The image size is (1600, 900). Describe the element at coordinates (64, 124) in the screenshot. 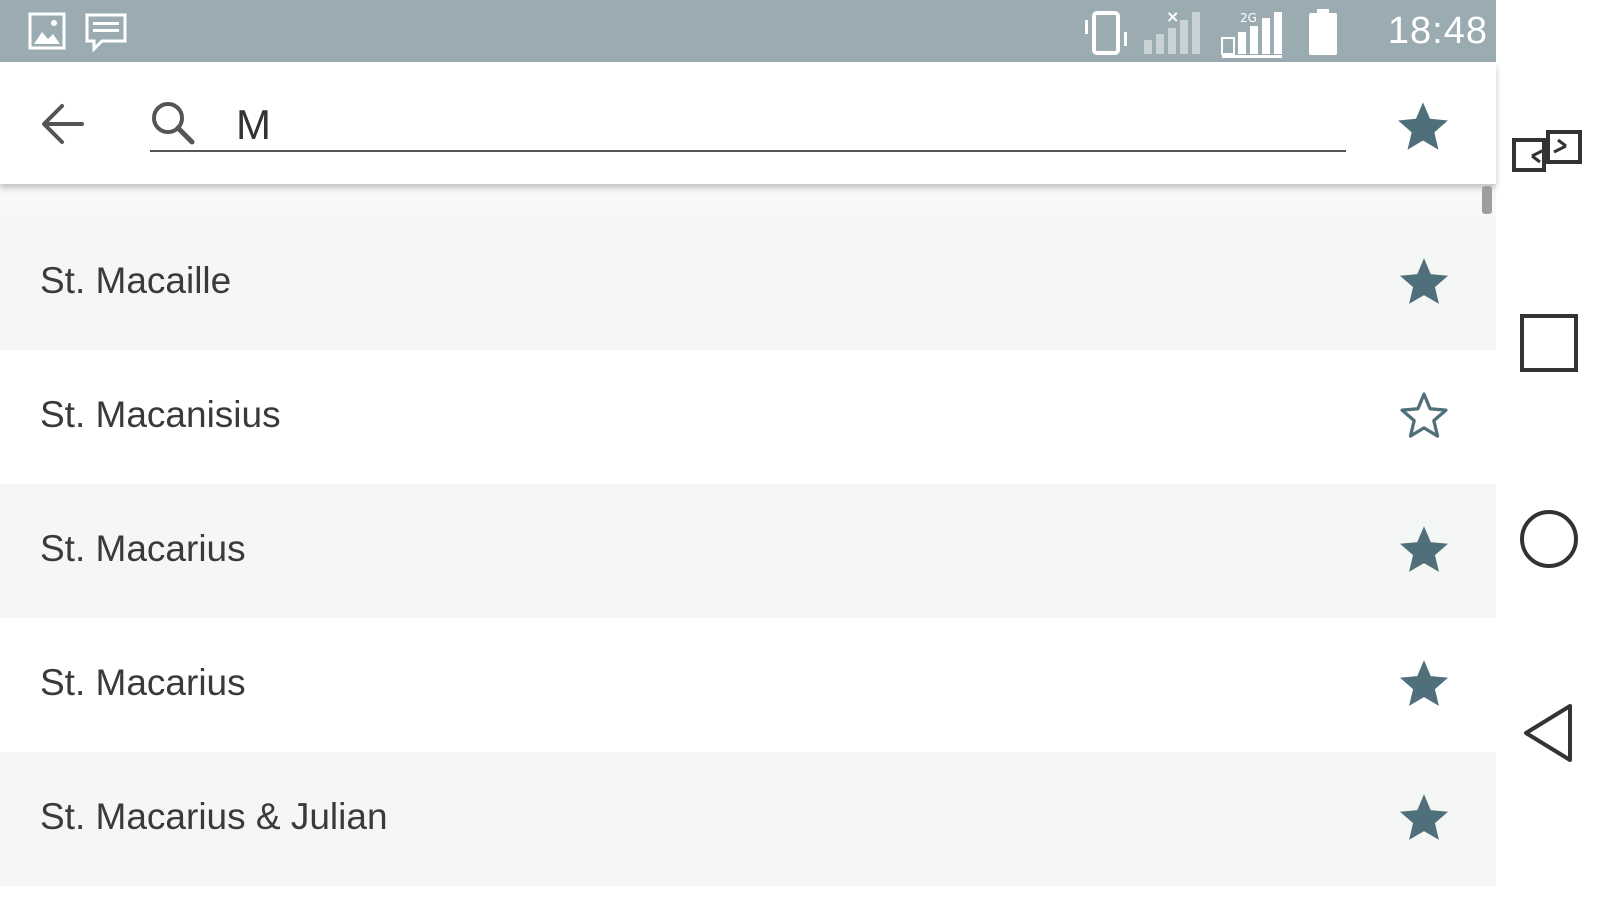

I see `back-arrow-icon` at that location.